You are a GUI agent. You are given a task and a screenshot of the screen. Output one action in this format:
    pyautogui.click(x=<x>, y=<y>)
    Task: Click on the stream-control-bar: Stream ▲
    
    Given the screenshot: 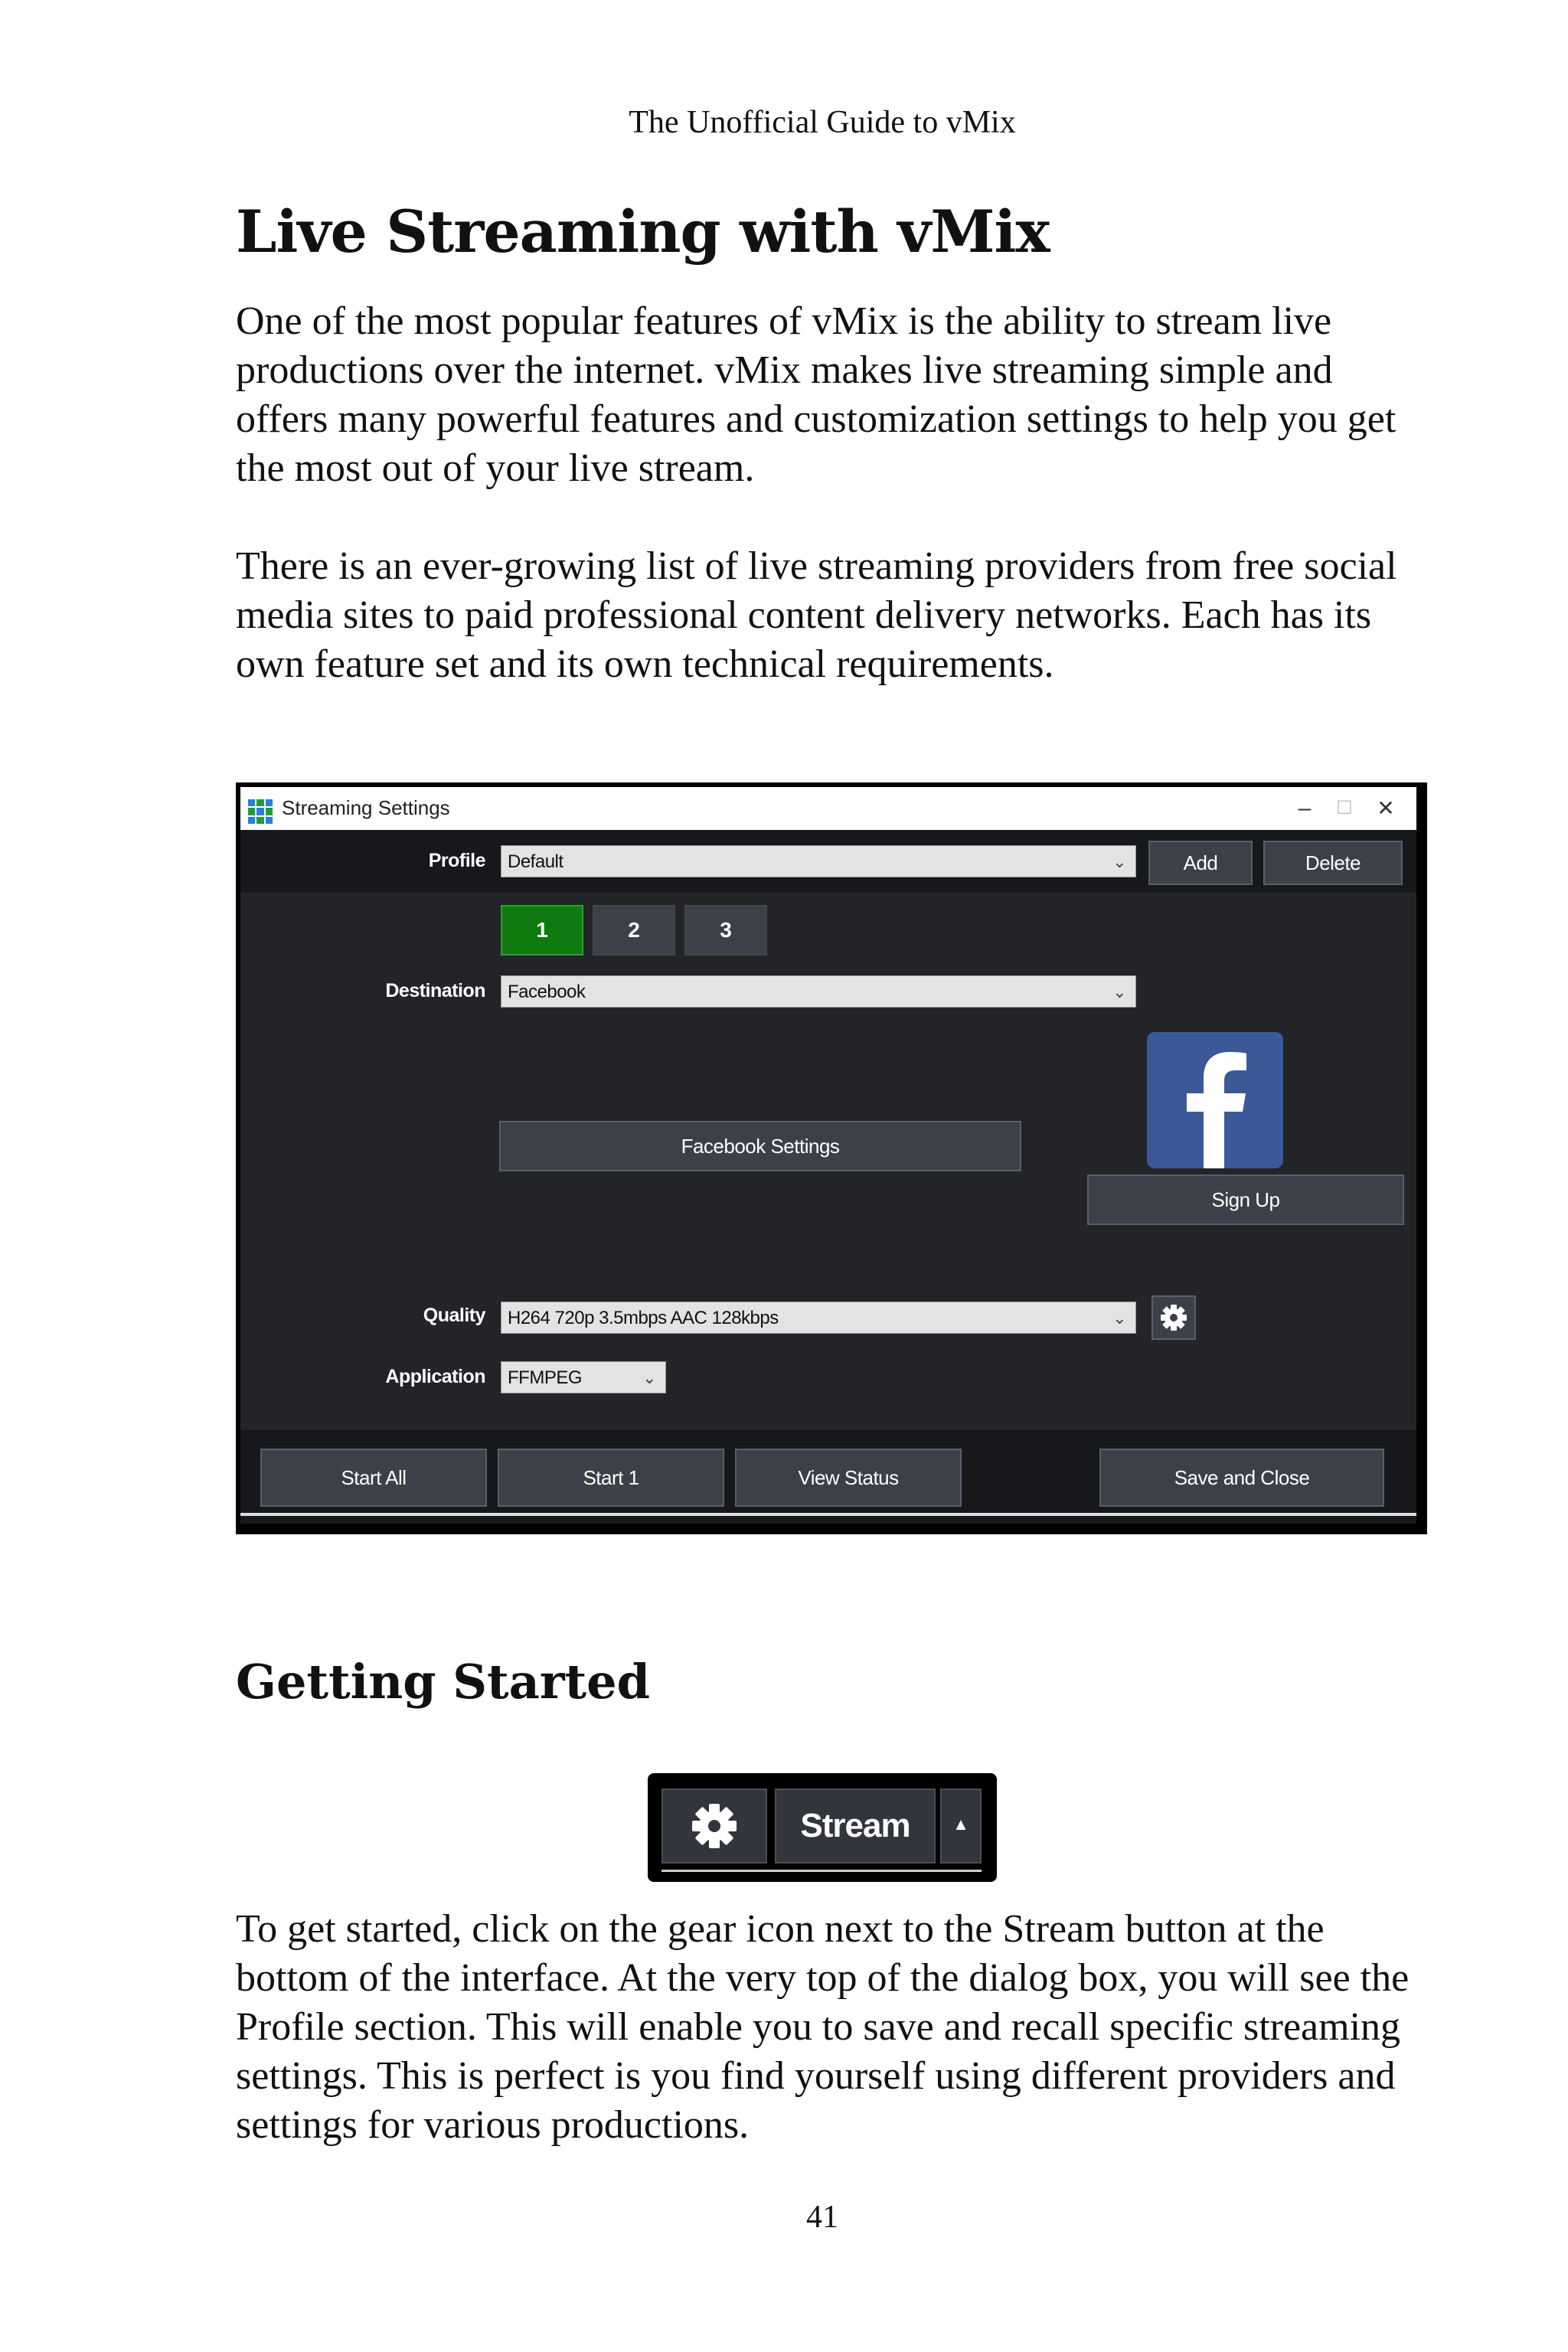 What is the action you would take?
    pyautogui.click(x=822, y=1827)
    